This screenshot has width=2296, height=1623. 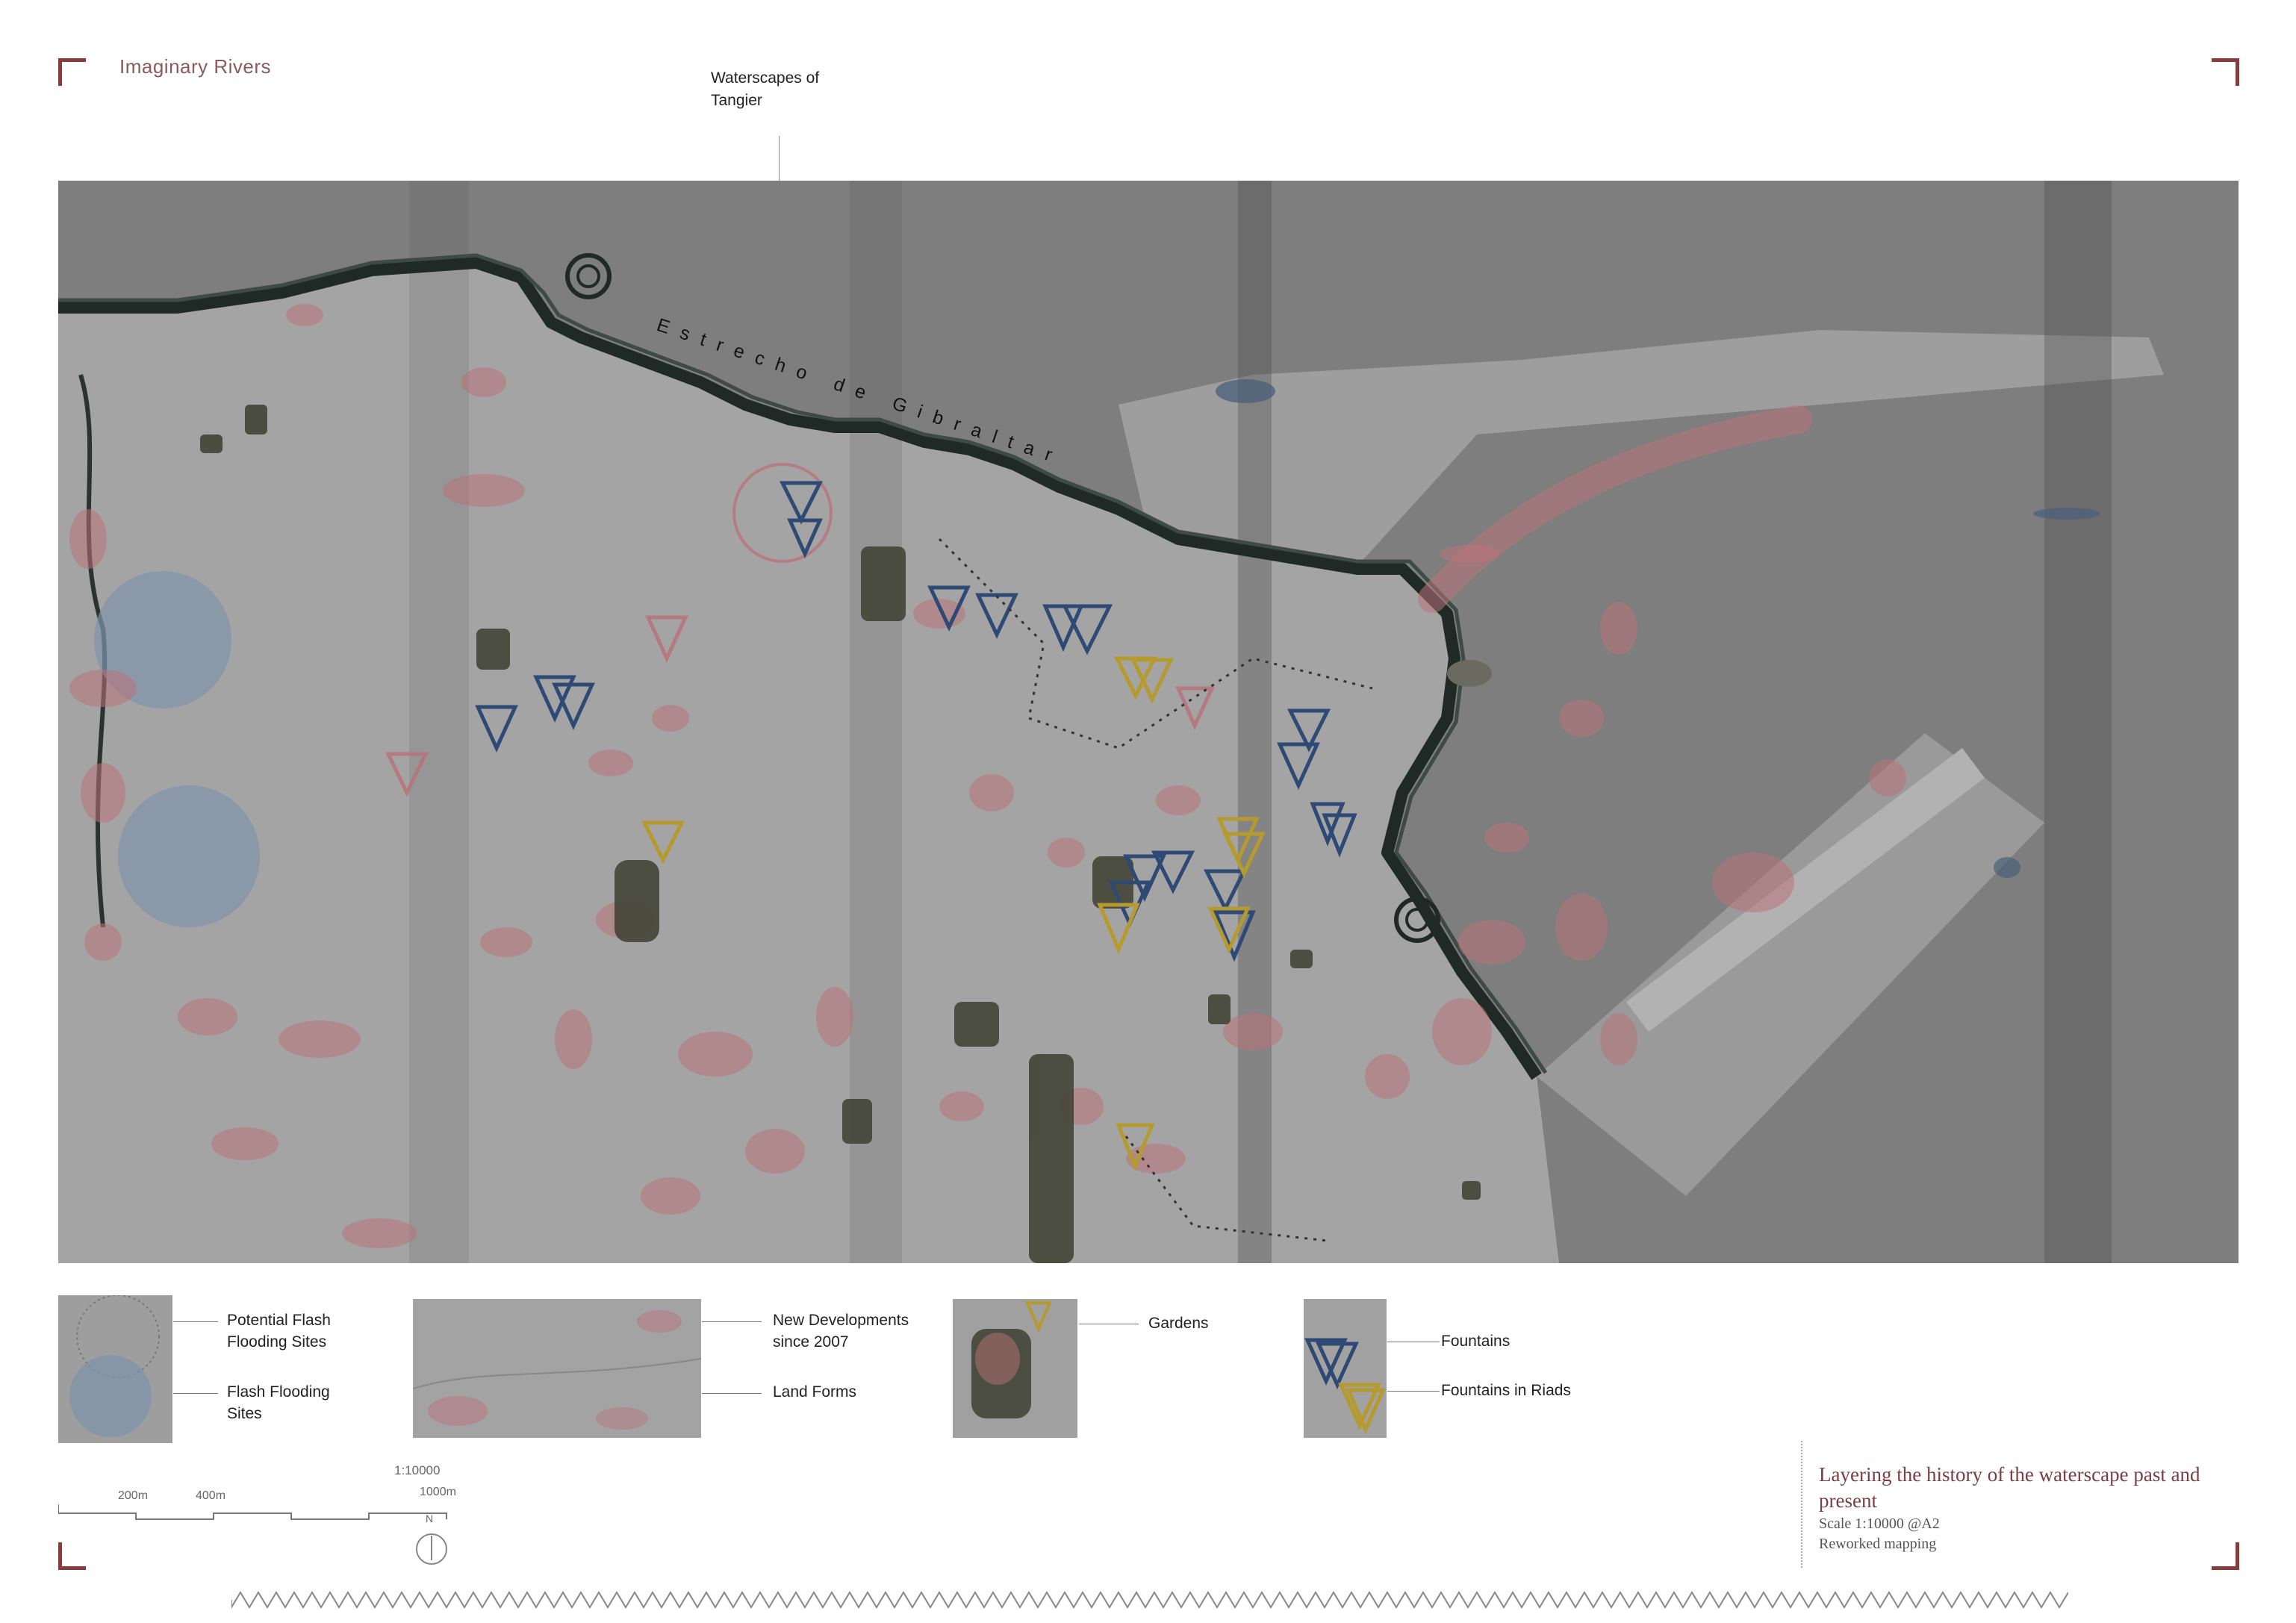 I want to click on legend-fountains-riads: Fountains in Riads, so click(x=1506, y=1390).